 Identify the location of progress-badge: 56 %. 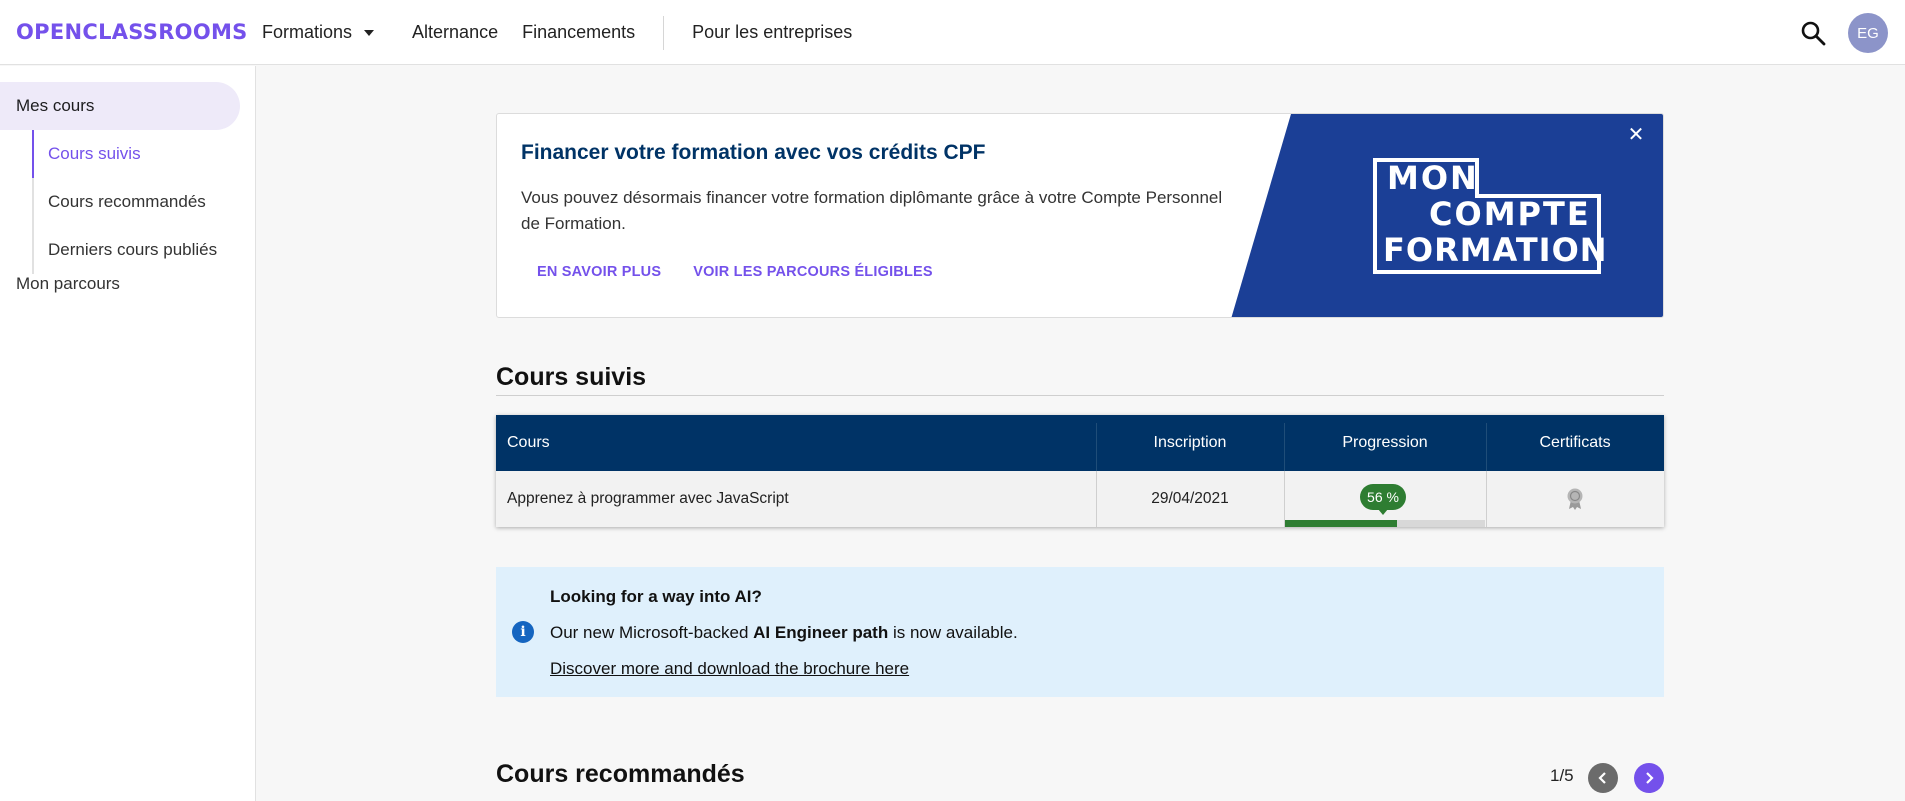
(1383, 497).